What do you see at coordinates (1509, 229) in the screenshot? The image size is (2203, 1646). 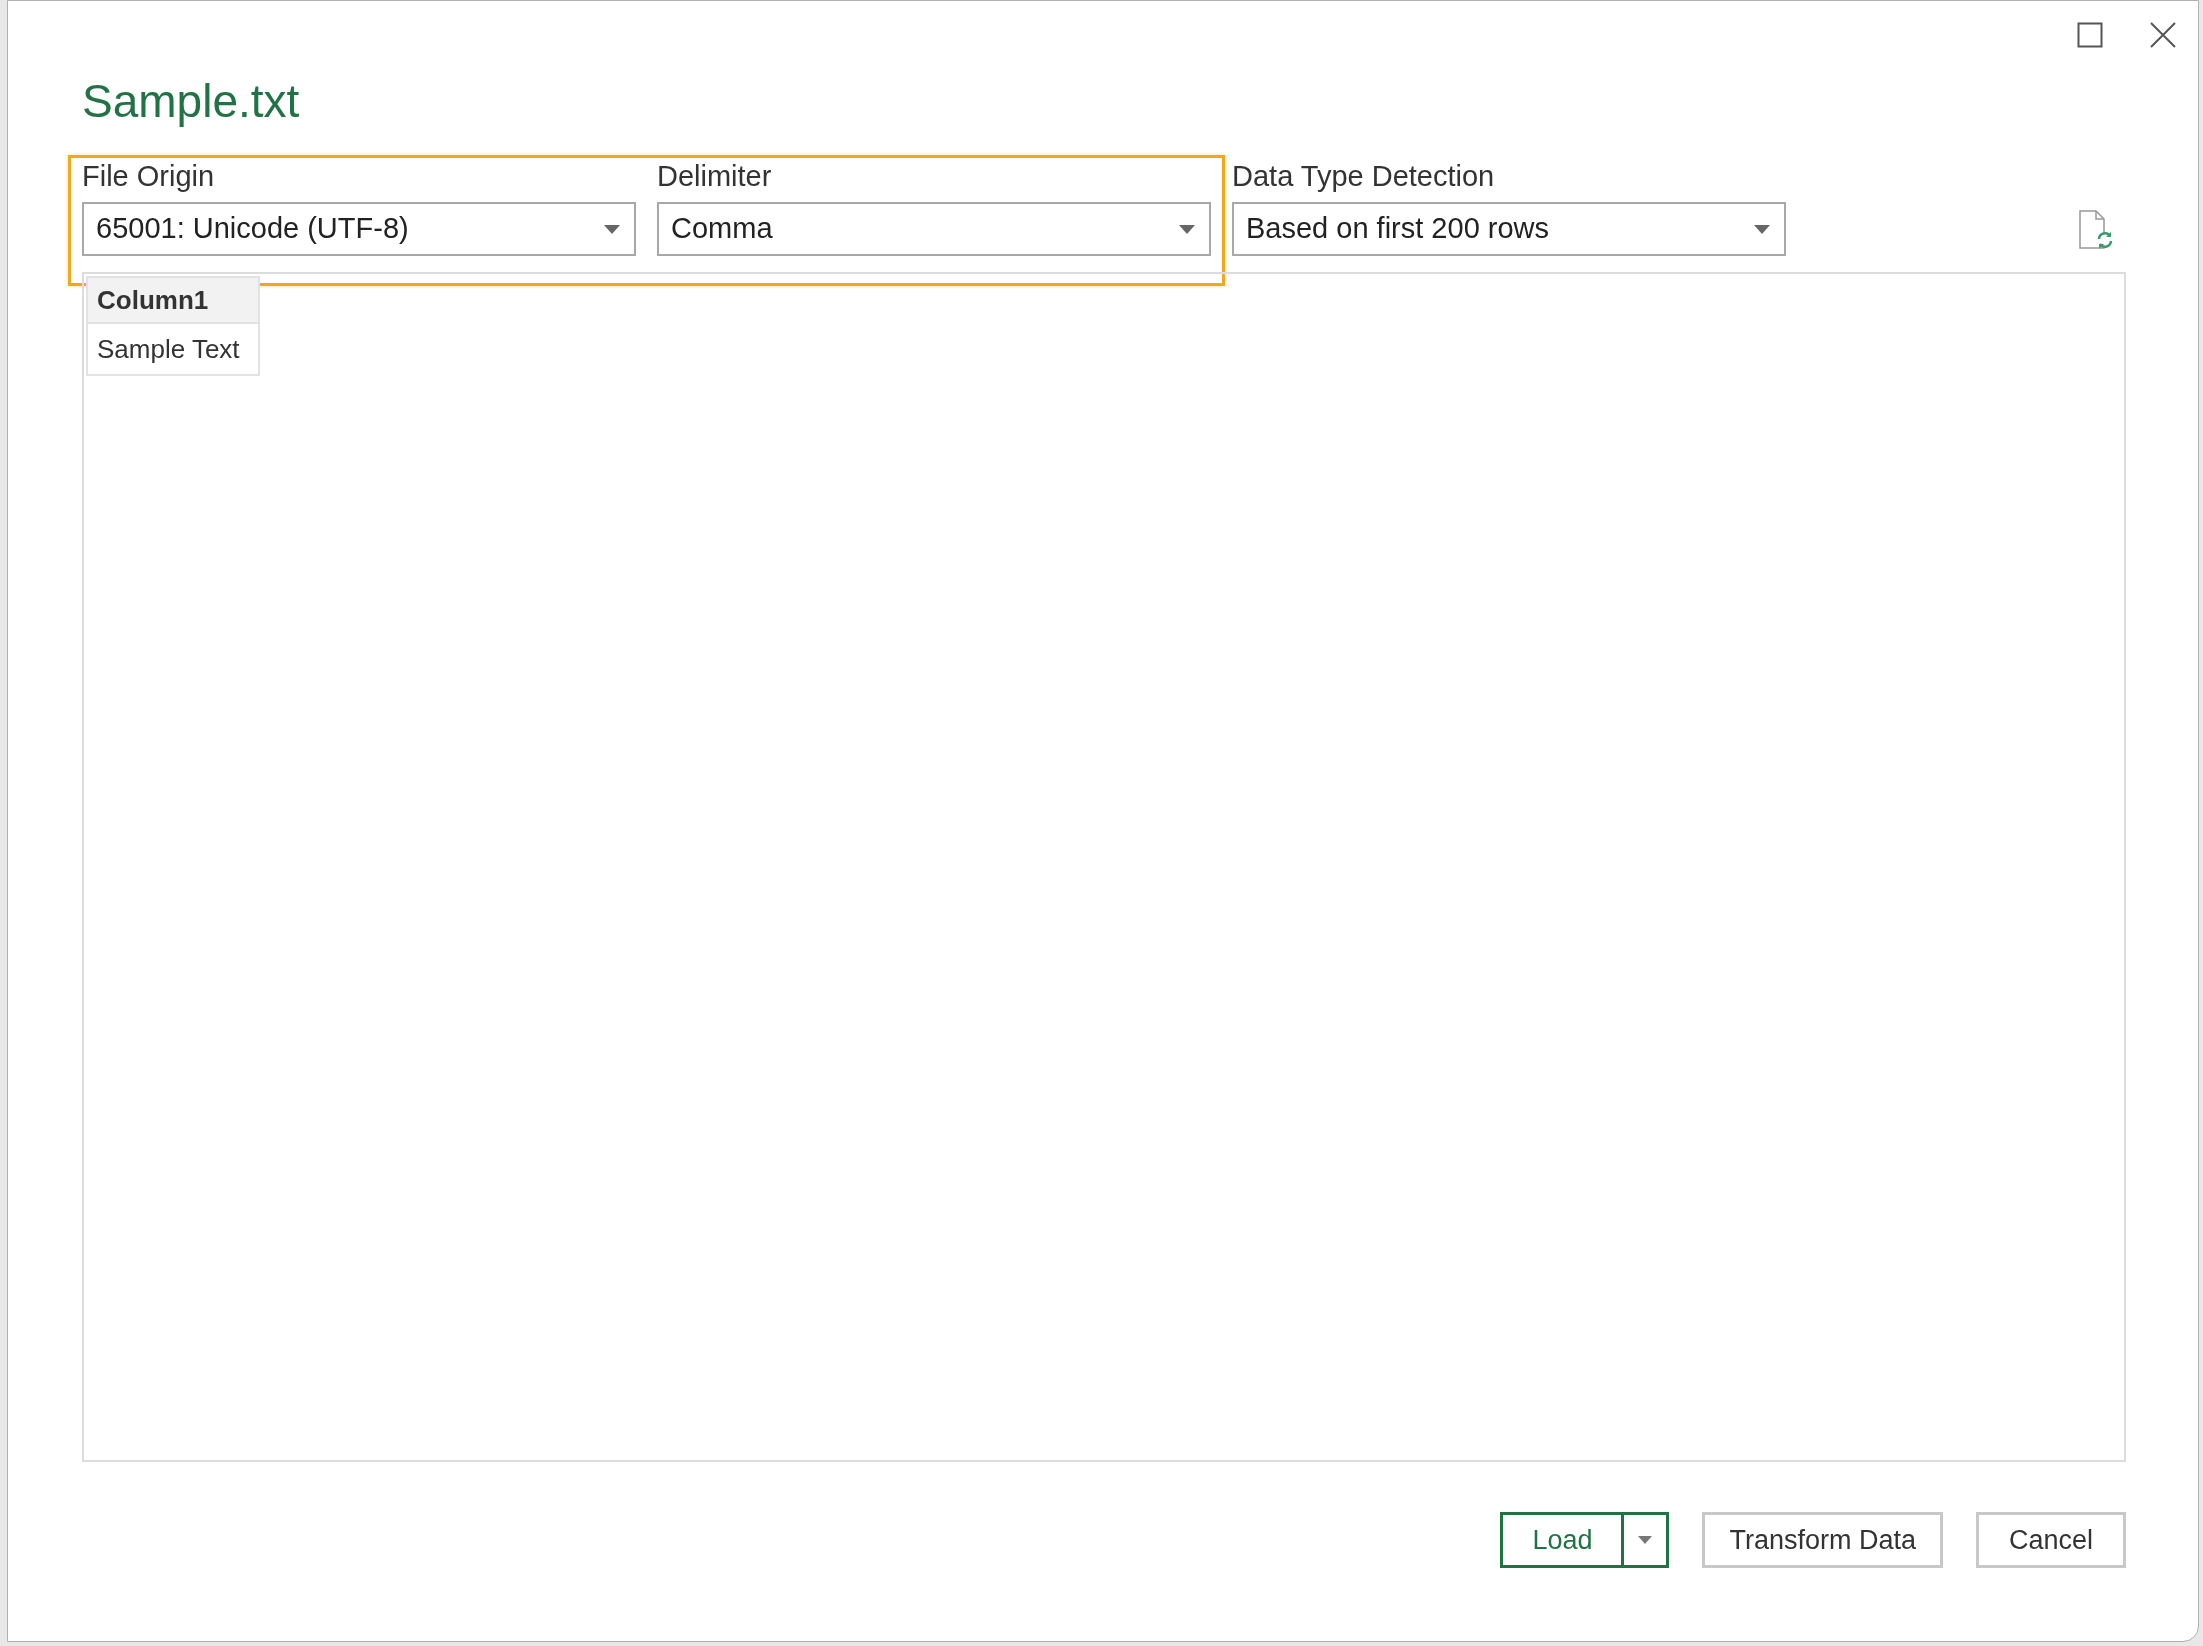 I see `dropdown-field: Based on first 200 rows` at bounding box center [1509, 229].